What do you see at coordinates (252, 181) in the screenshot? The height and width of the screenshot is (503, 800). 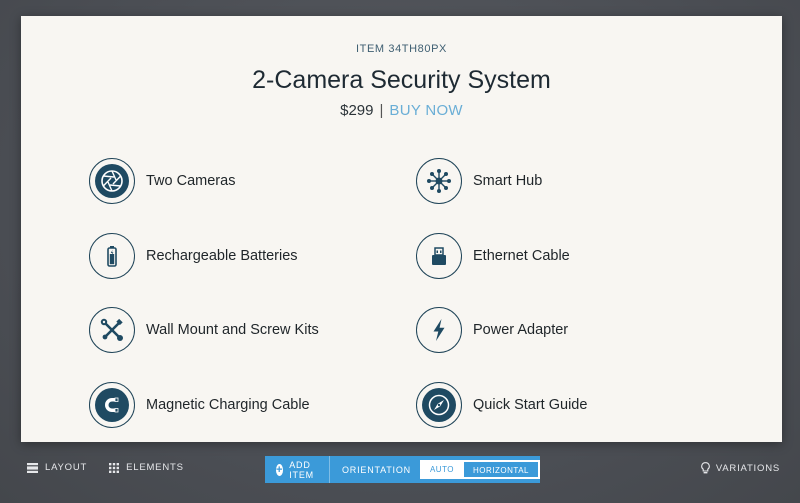 I see `feature-item: Two Cameras` at bounding box center [252, 181].